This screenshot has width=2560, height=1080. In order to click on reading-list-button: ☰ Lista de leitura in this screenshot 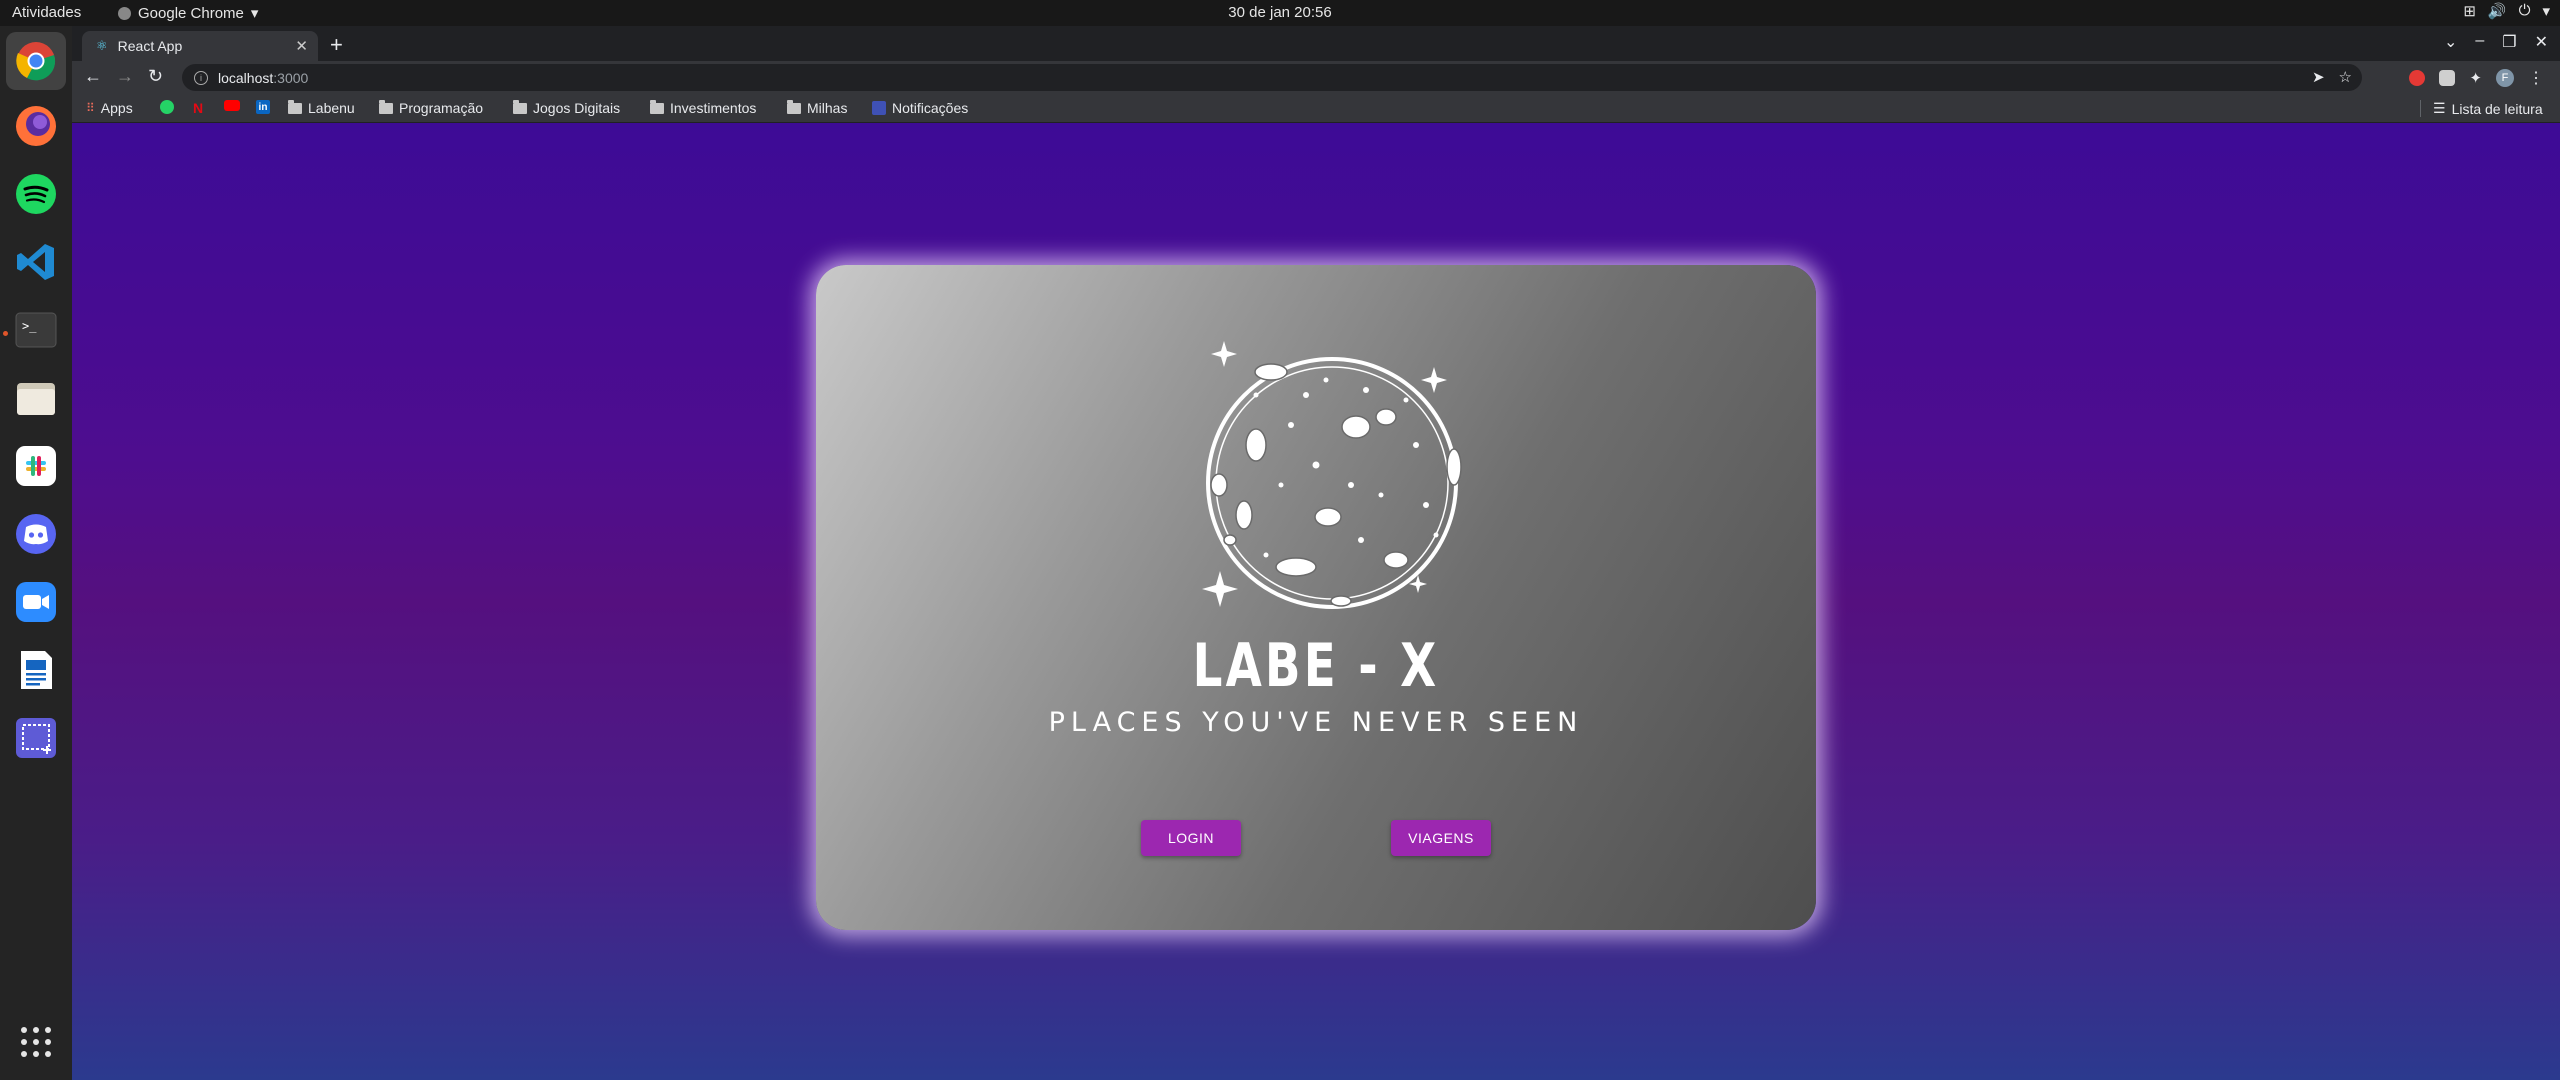, I will do `click(2481, 108)`.